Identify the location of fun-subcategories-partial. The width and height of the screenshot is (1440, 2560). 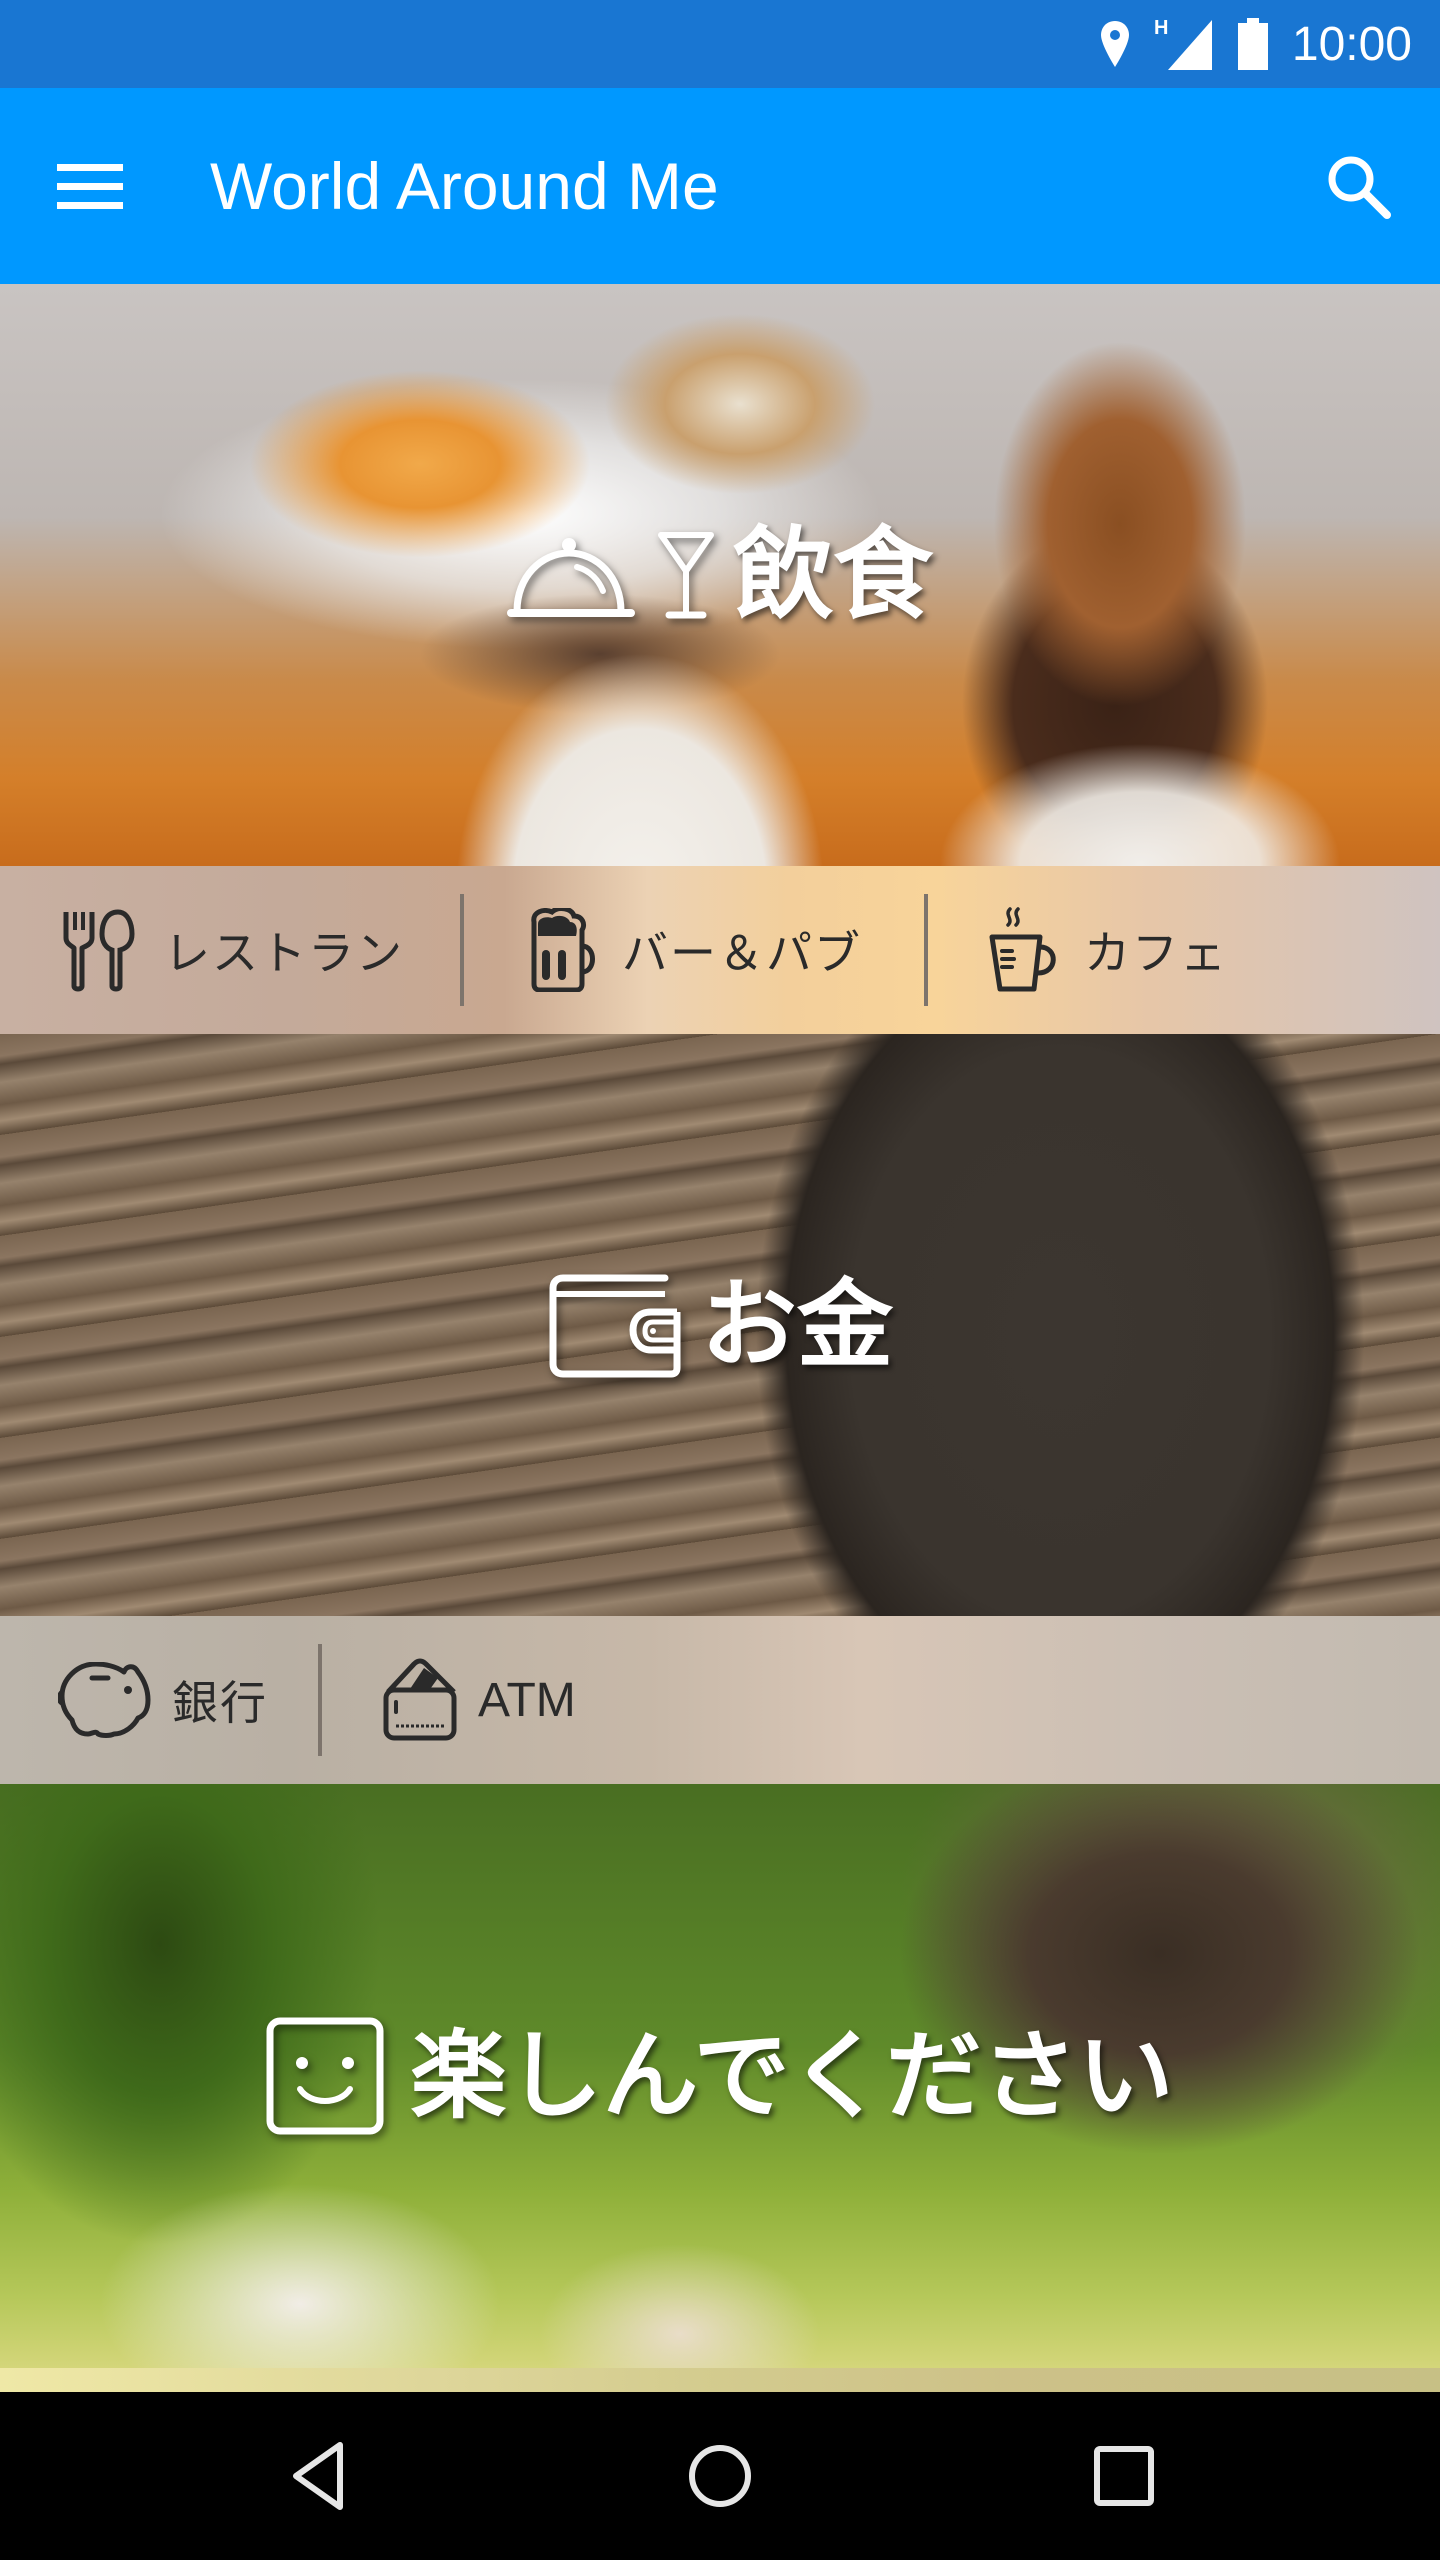
(720, 2380).